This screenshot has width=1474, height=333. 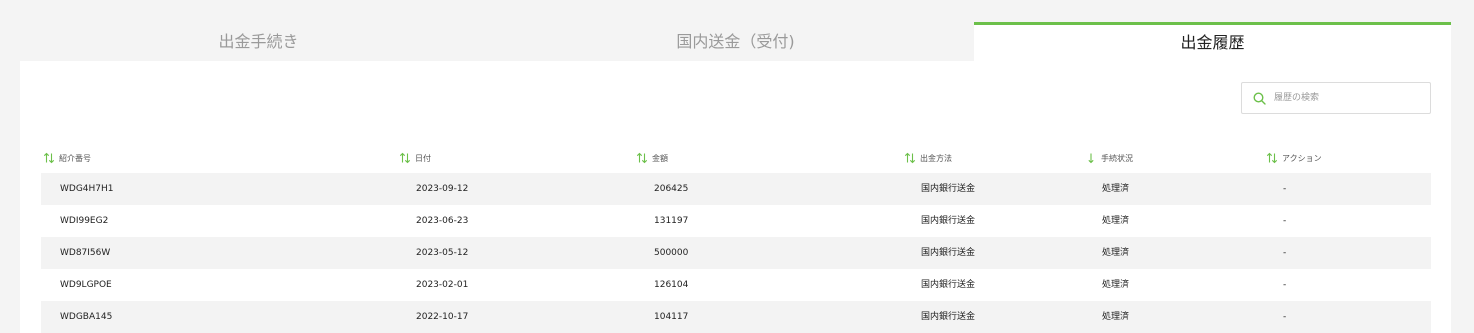 What do you see at coordinates (736, 221) in the screenshot?
I see `table-row: WDI99EG2 2023-06-23 131197 国内銀行送金 処理済 -` at bounding box center [736, 221].